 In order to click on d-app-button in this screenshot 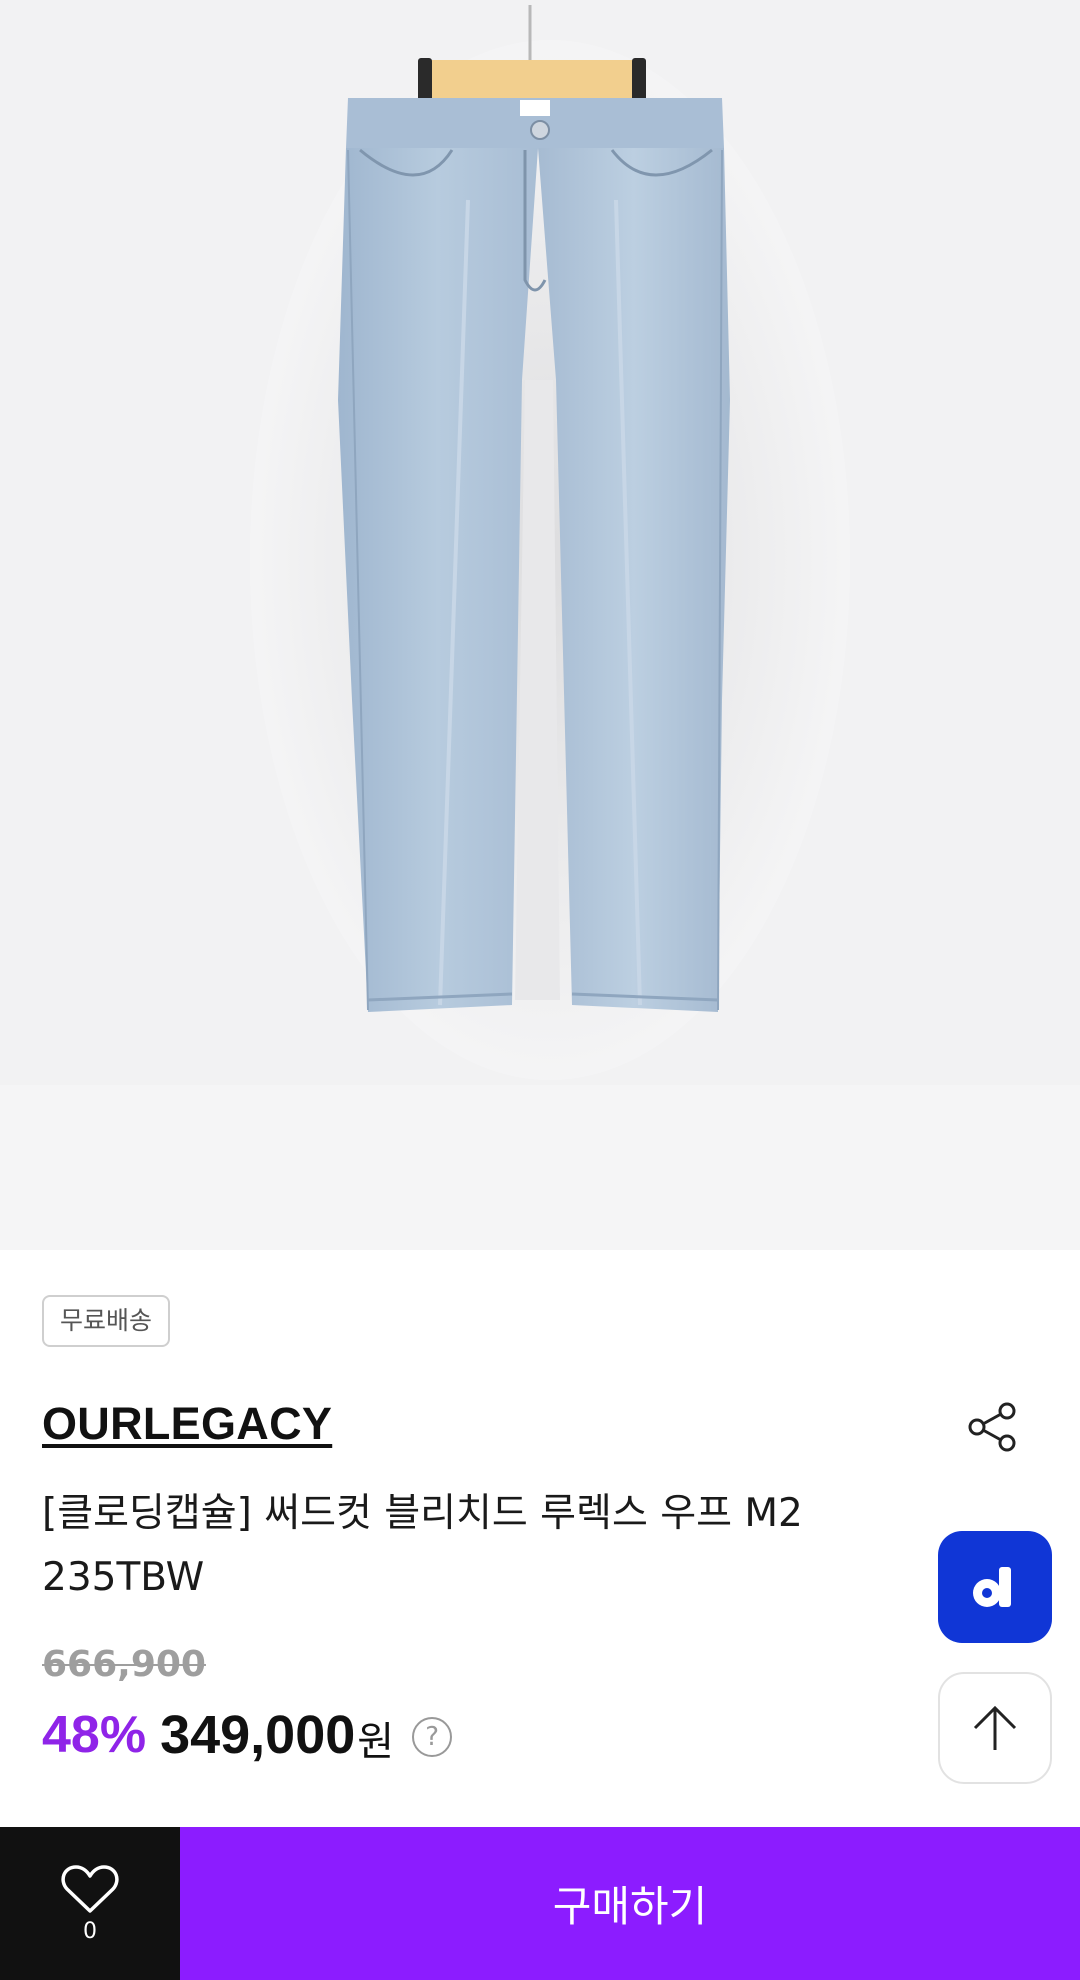, I will do `click(995, 1587)`.